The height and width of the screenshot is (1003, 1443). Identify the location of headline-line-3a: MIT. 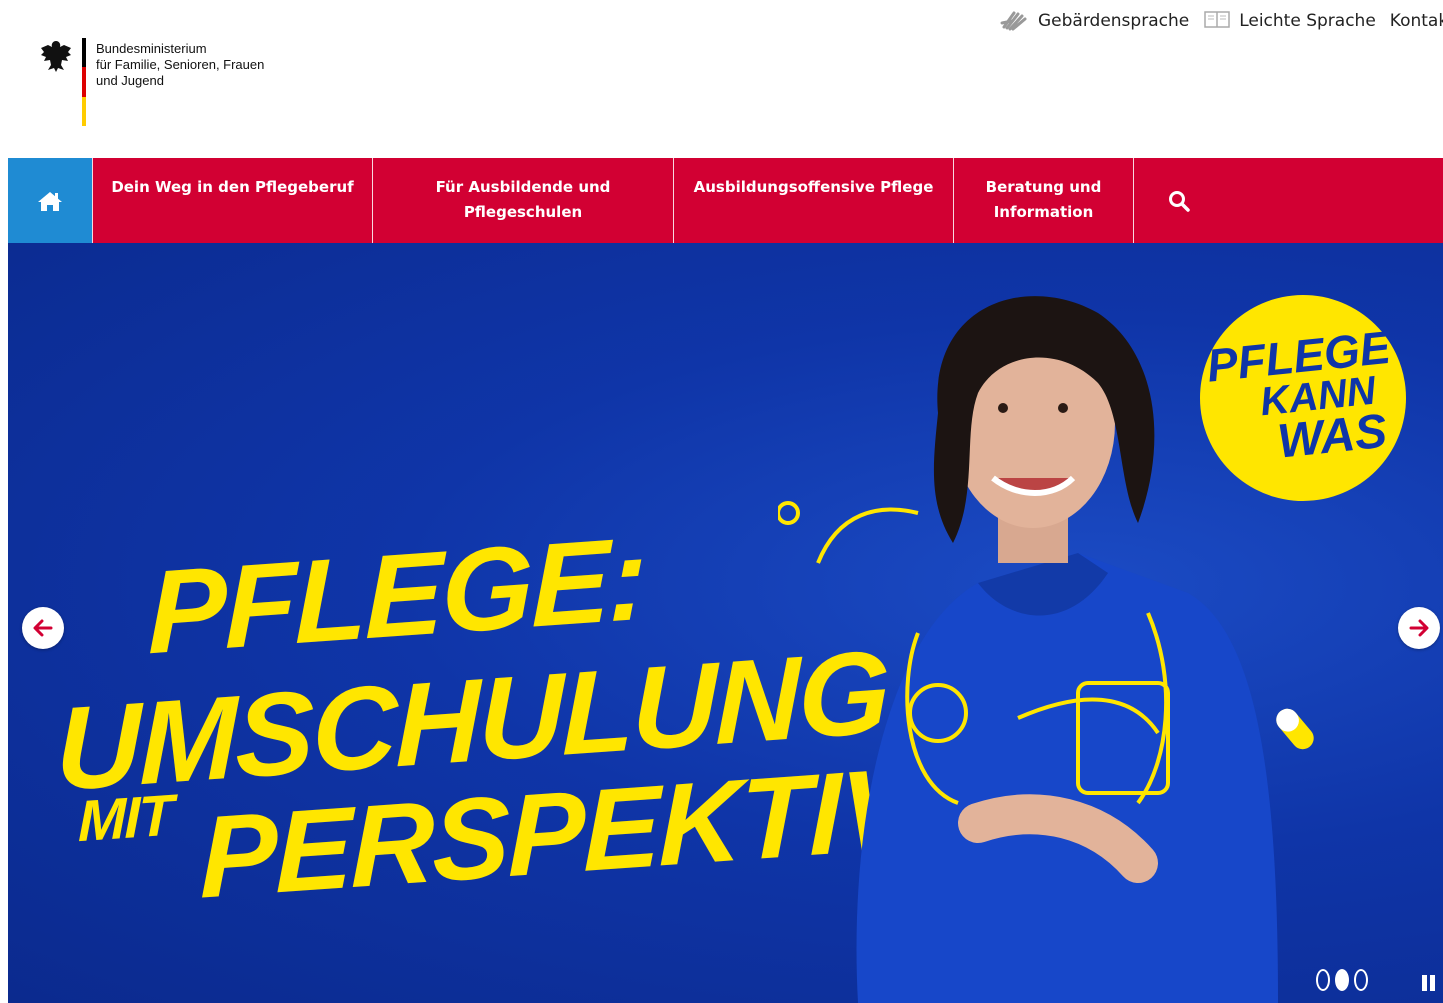
(125, 818).